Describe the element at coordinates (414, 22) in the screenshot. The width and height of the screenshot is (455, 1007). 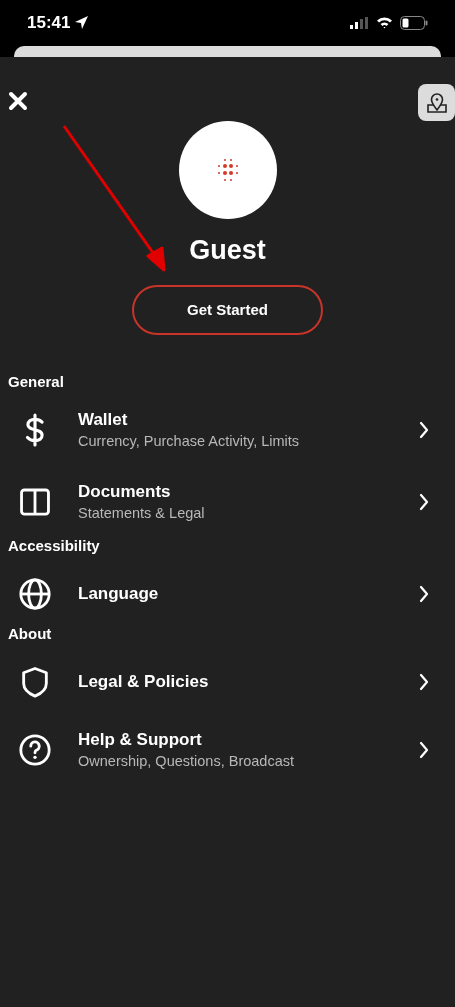
I see `battery-icon` at that location.